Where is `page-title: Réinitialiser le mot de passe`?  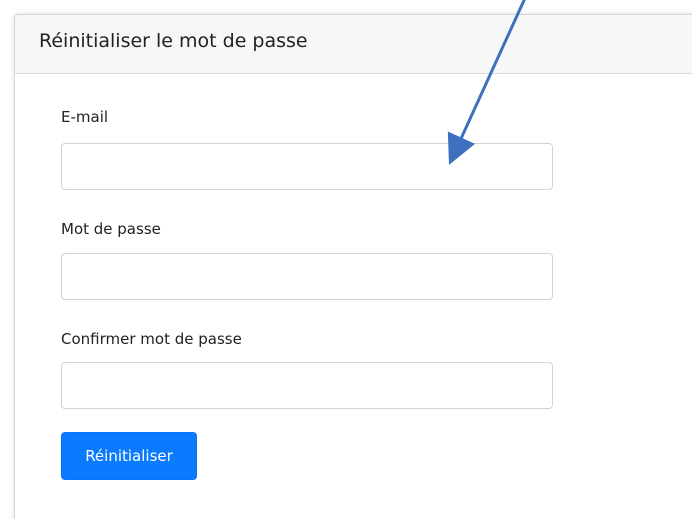
page-title: Réinitialiser le mot de passe is located at coordinates (173, 41).